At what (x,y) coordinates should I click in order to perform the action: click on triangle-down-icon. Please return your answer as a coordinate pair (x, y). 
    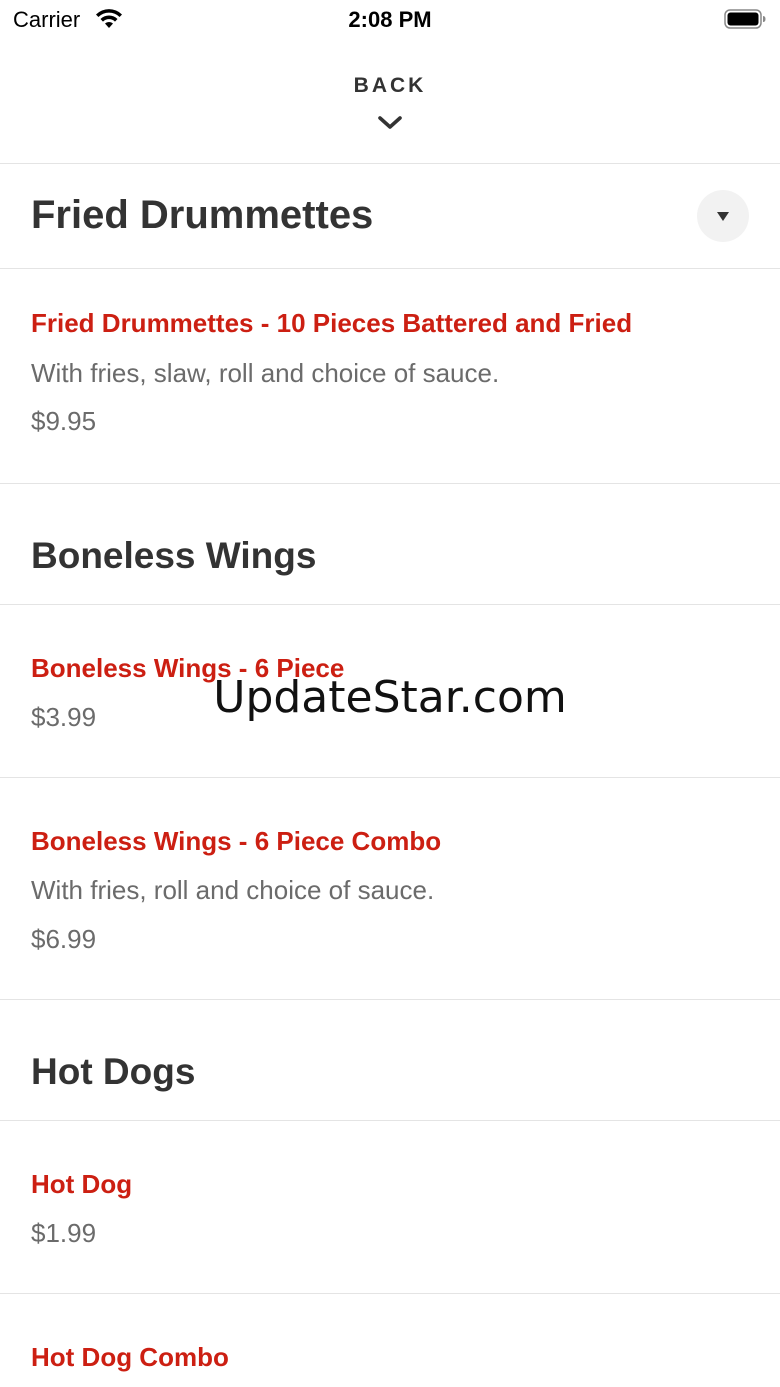
    Looking at the image, I should click on (723, 216).